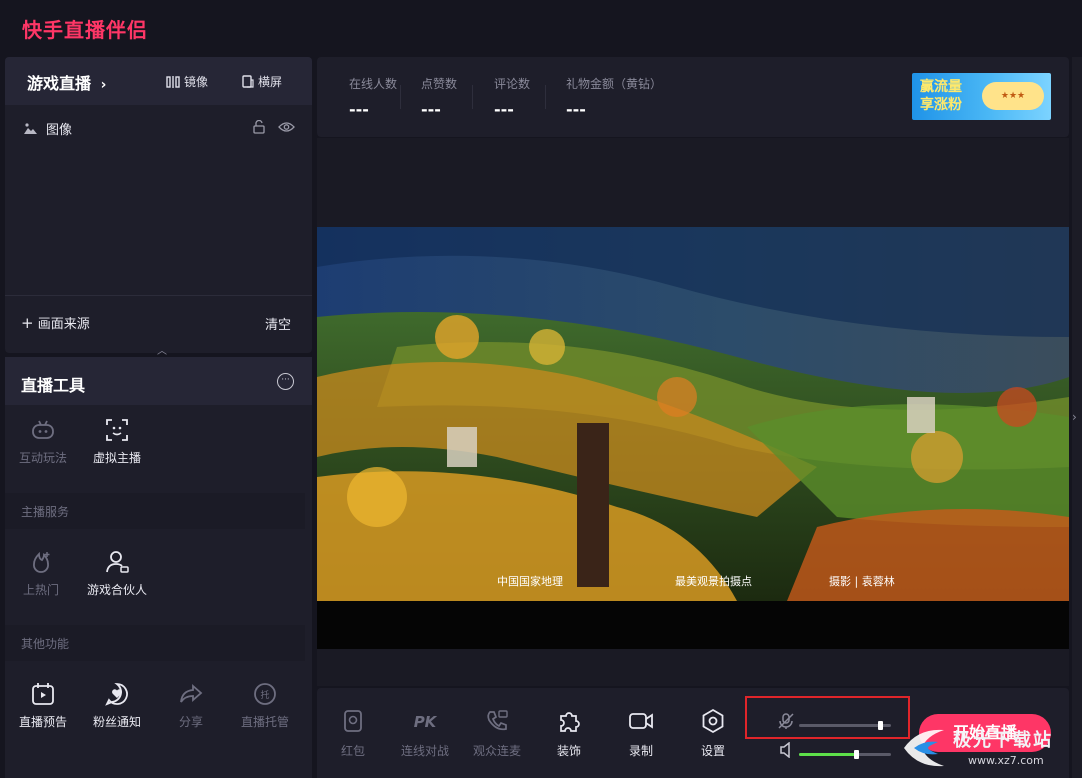 The image size is (1082, 778). I want to click on tool-go-trending: 上热门, so click(41, 573).